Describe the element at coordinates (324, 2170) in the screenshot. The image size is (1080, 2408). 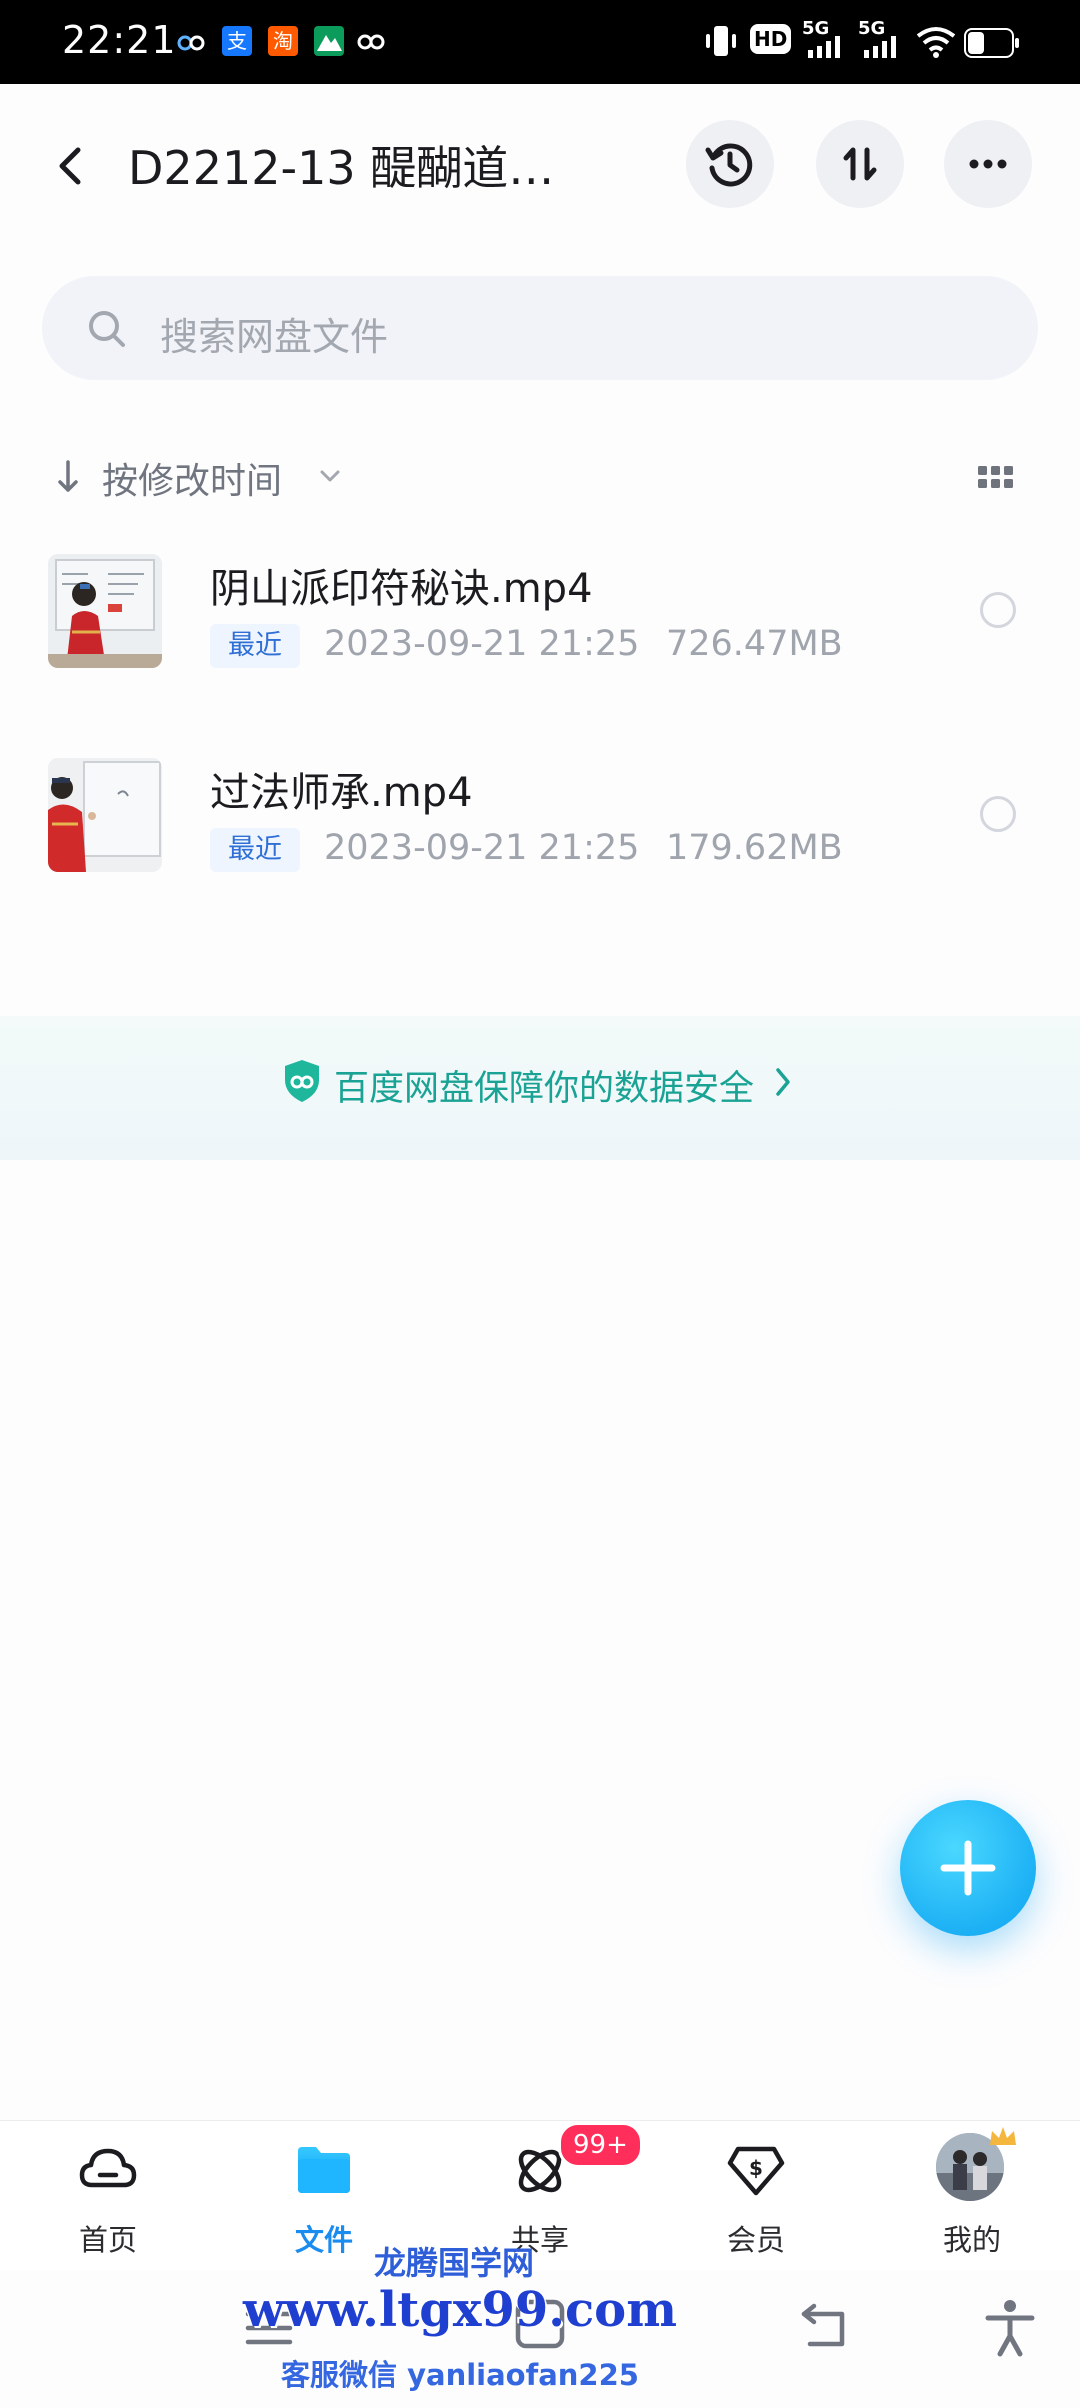
I see `folder-icon` at that location.